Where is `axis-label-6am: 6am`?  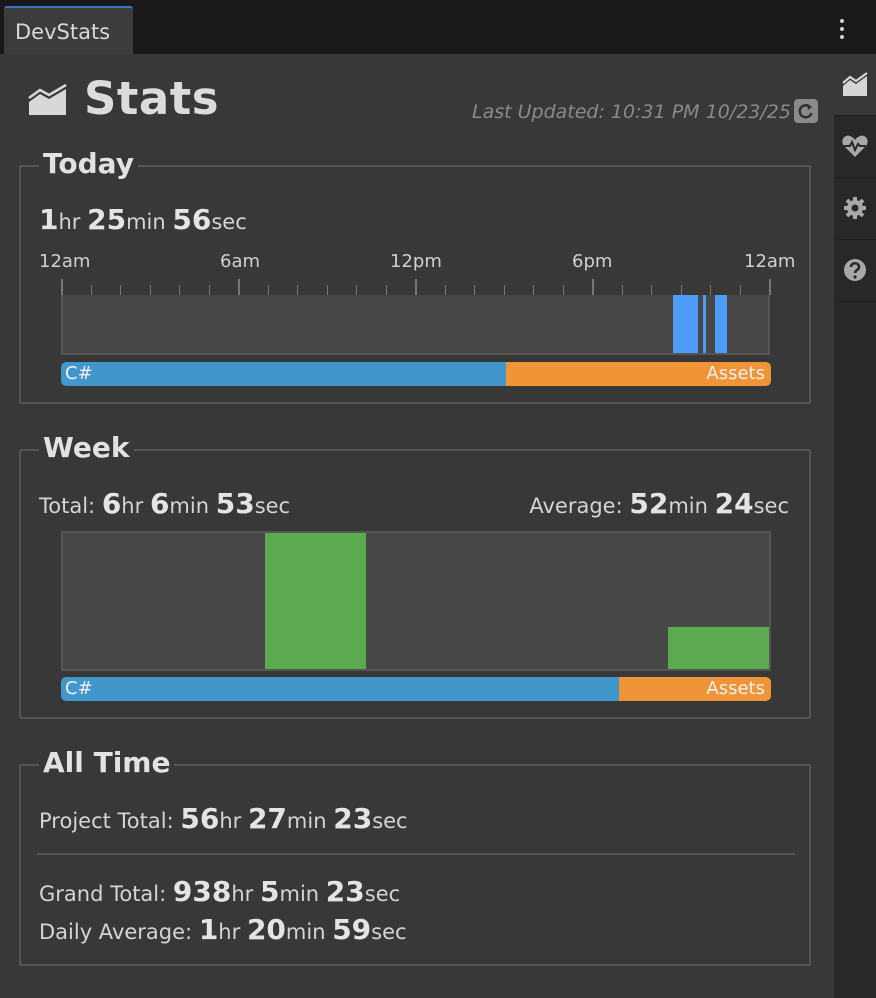 axis-label-6am: 6am is located at coordinates (240, 261).